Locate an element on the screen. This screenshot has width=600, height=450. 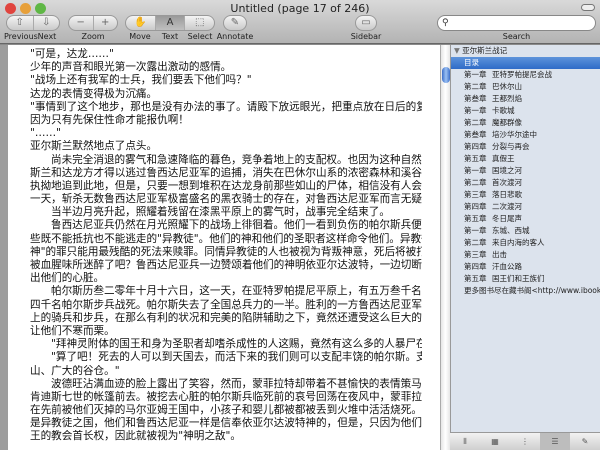
sidebar-button: ▭ is located at coordinates (366, 23).